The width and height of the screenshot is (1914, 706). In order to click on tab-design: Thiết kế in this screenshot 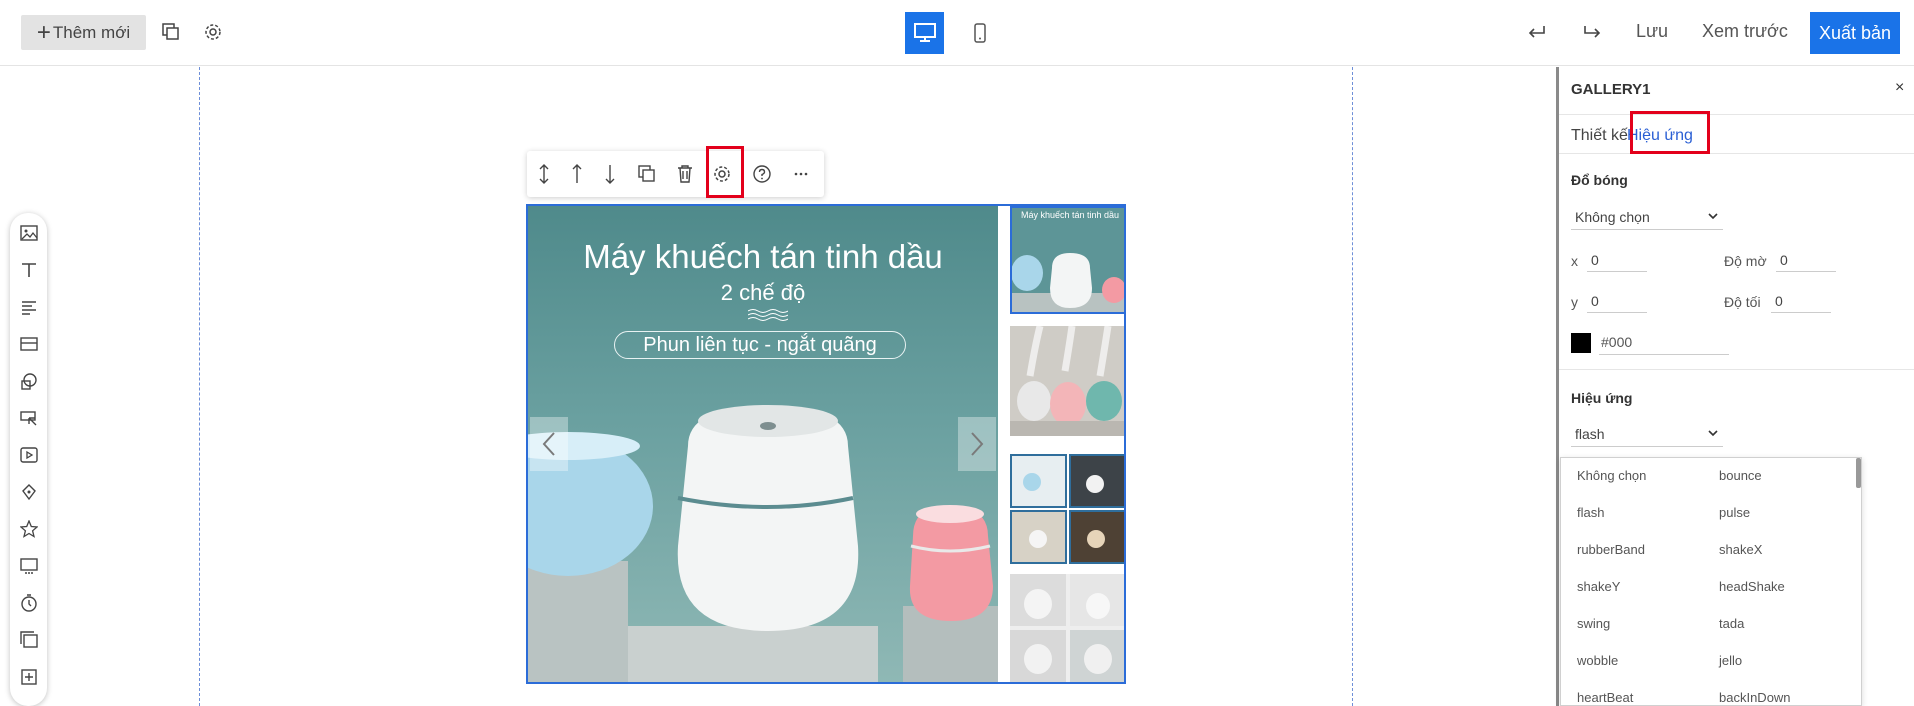, I will do `click(1599, 136)`.